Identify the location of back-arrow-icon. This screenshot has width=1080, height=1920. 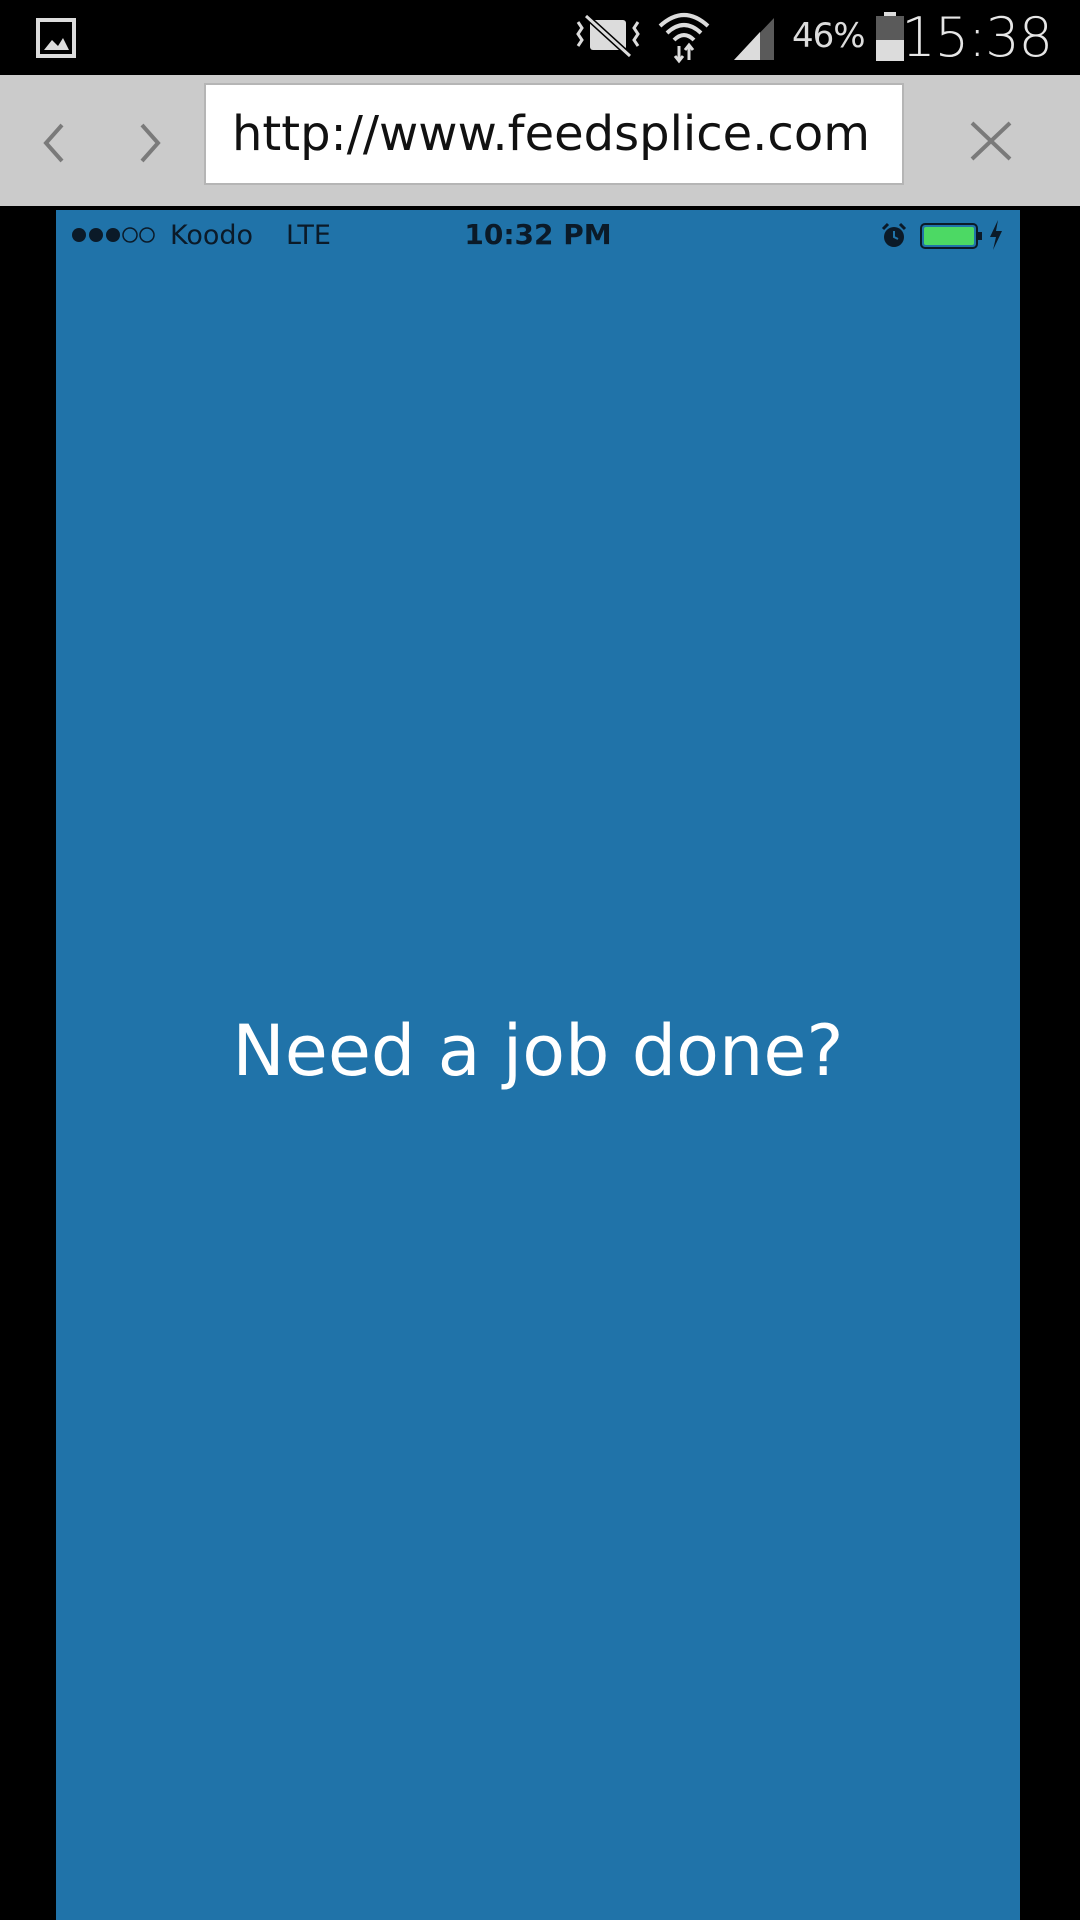
(54, 143).